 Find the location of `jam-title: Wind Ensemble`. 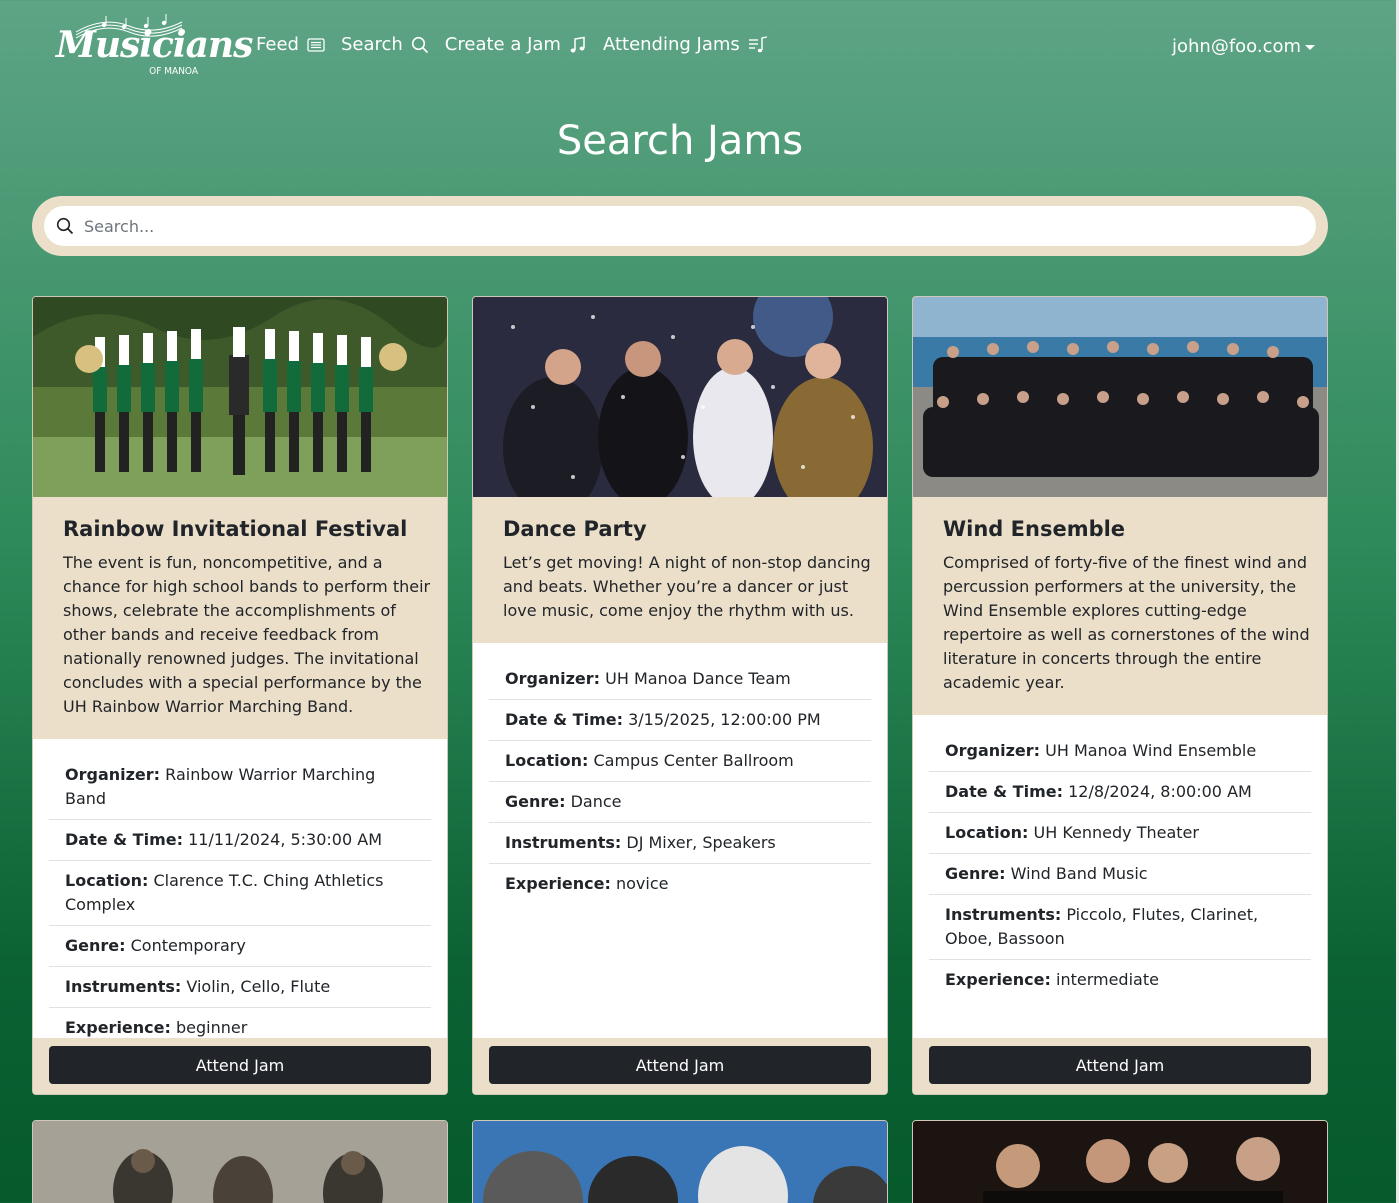

jam-title: Wind Ensemble is located at coordinates (1034, 529).